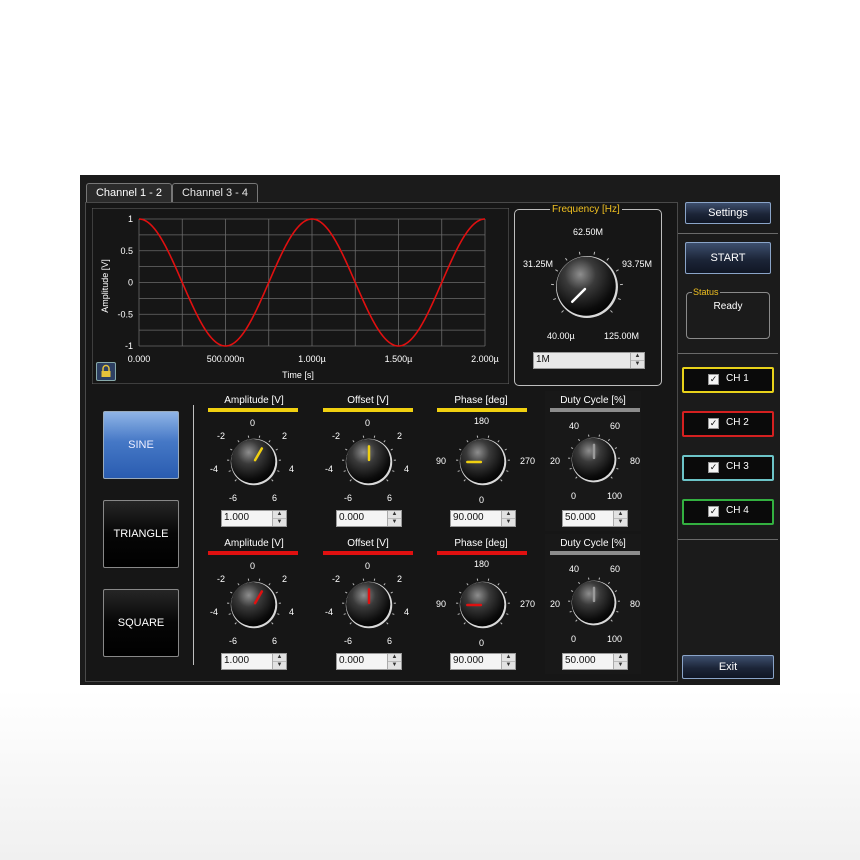  What do you see at coordinates (279, 661) in the screenshot?
I see `ch2-amplitude-spin: ▲ ▼` at bounding box center [279, 661].